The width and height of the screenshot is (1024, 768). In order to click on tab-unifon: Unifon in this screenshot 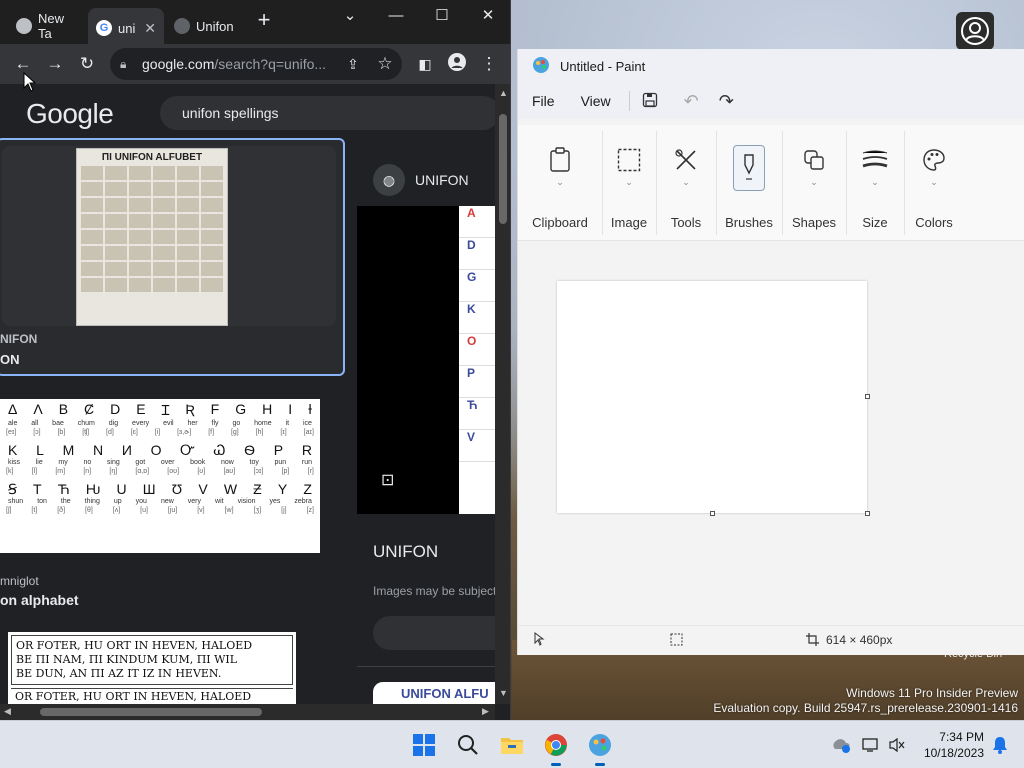, I will do `click(206, 26)`.